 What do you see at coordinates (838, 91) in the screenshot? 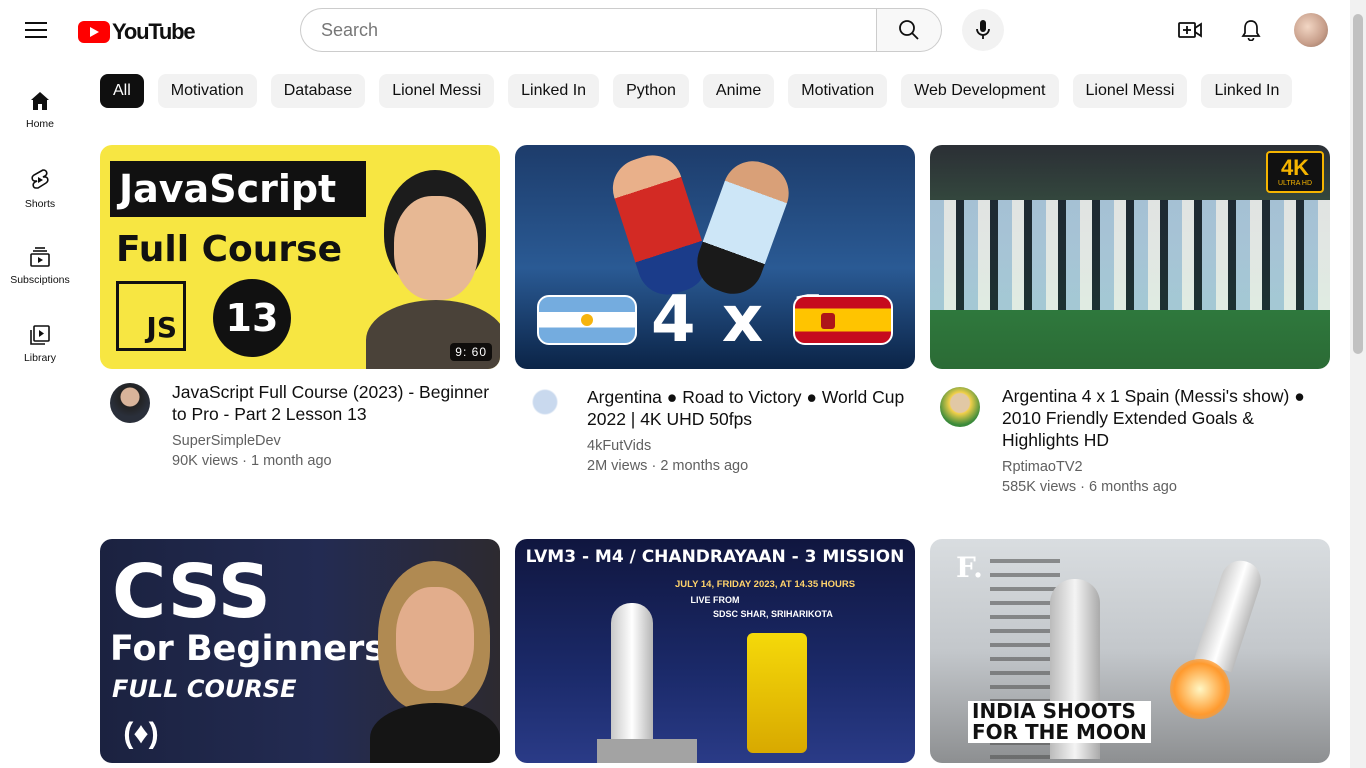
I see `chip-motivation-2: Motivation` at bounding box center [838, 91].